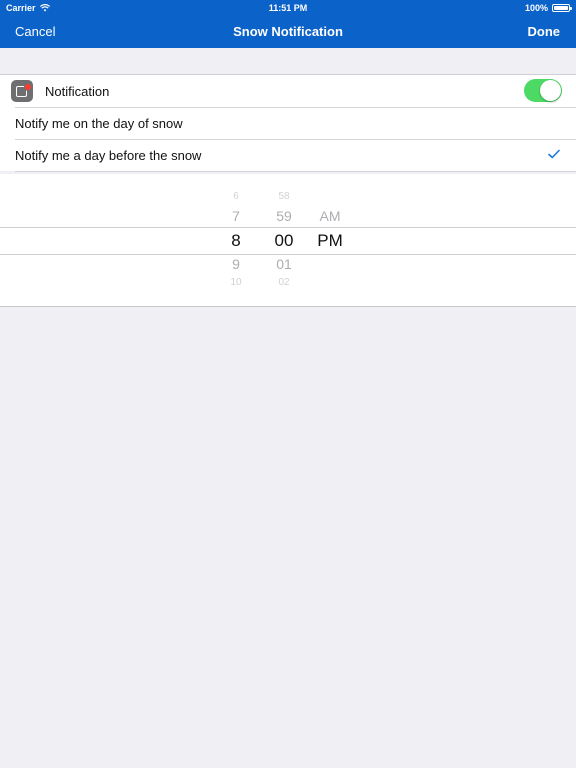  I want to click on minute-above: 59, so click(284, 216).